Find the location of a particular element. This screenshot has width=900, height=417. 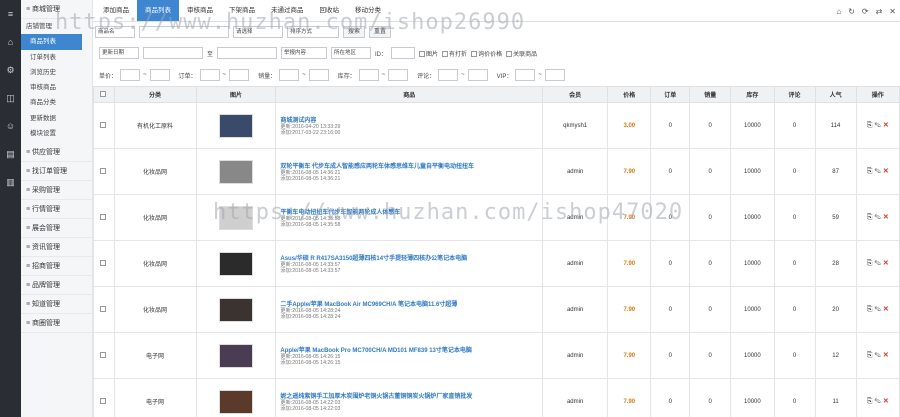

check-discount: 有打折 is located at coordinates (454, 53).